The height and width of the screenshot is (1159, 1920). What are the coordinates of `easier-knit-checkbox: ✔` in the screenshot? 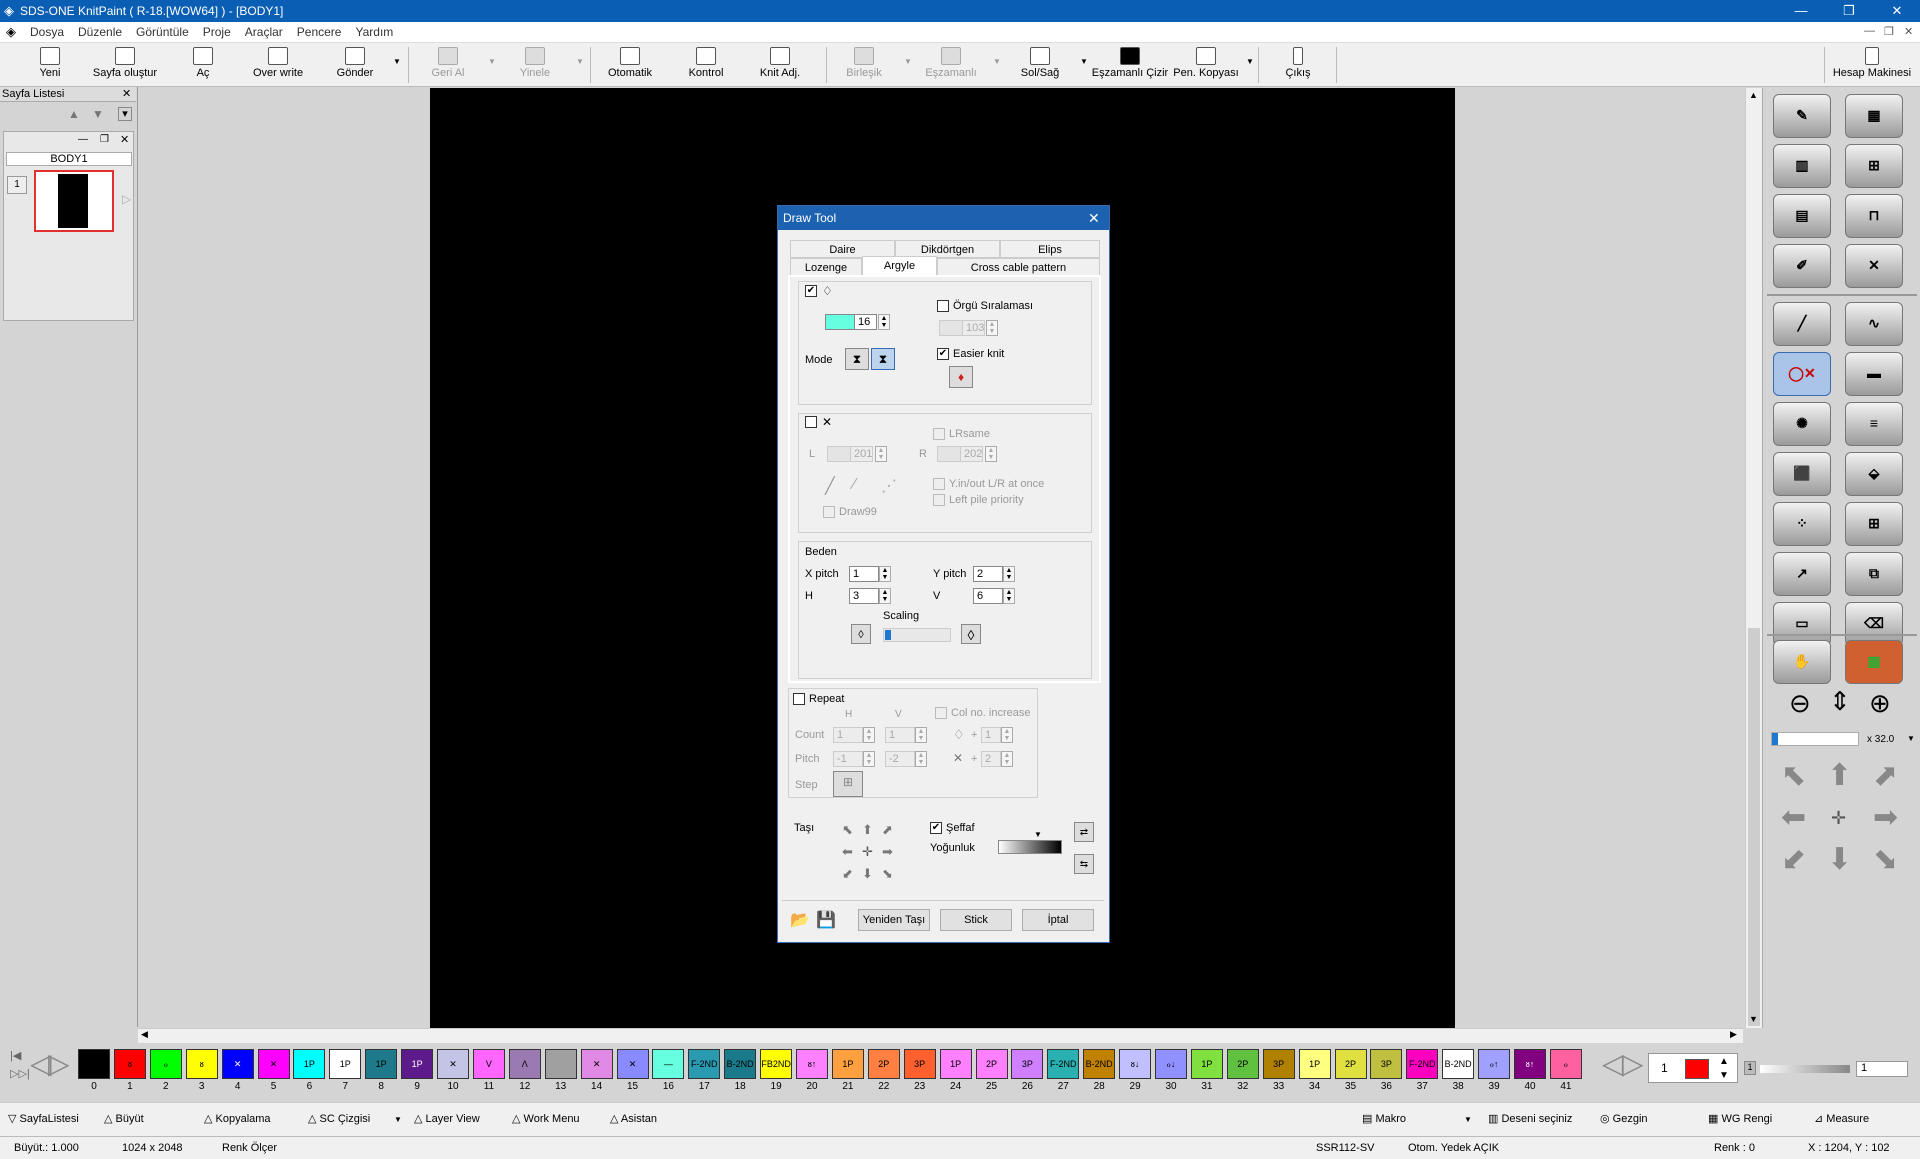 It's located at (943, 354).